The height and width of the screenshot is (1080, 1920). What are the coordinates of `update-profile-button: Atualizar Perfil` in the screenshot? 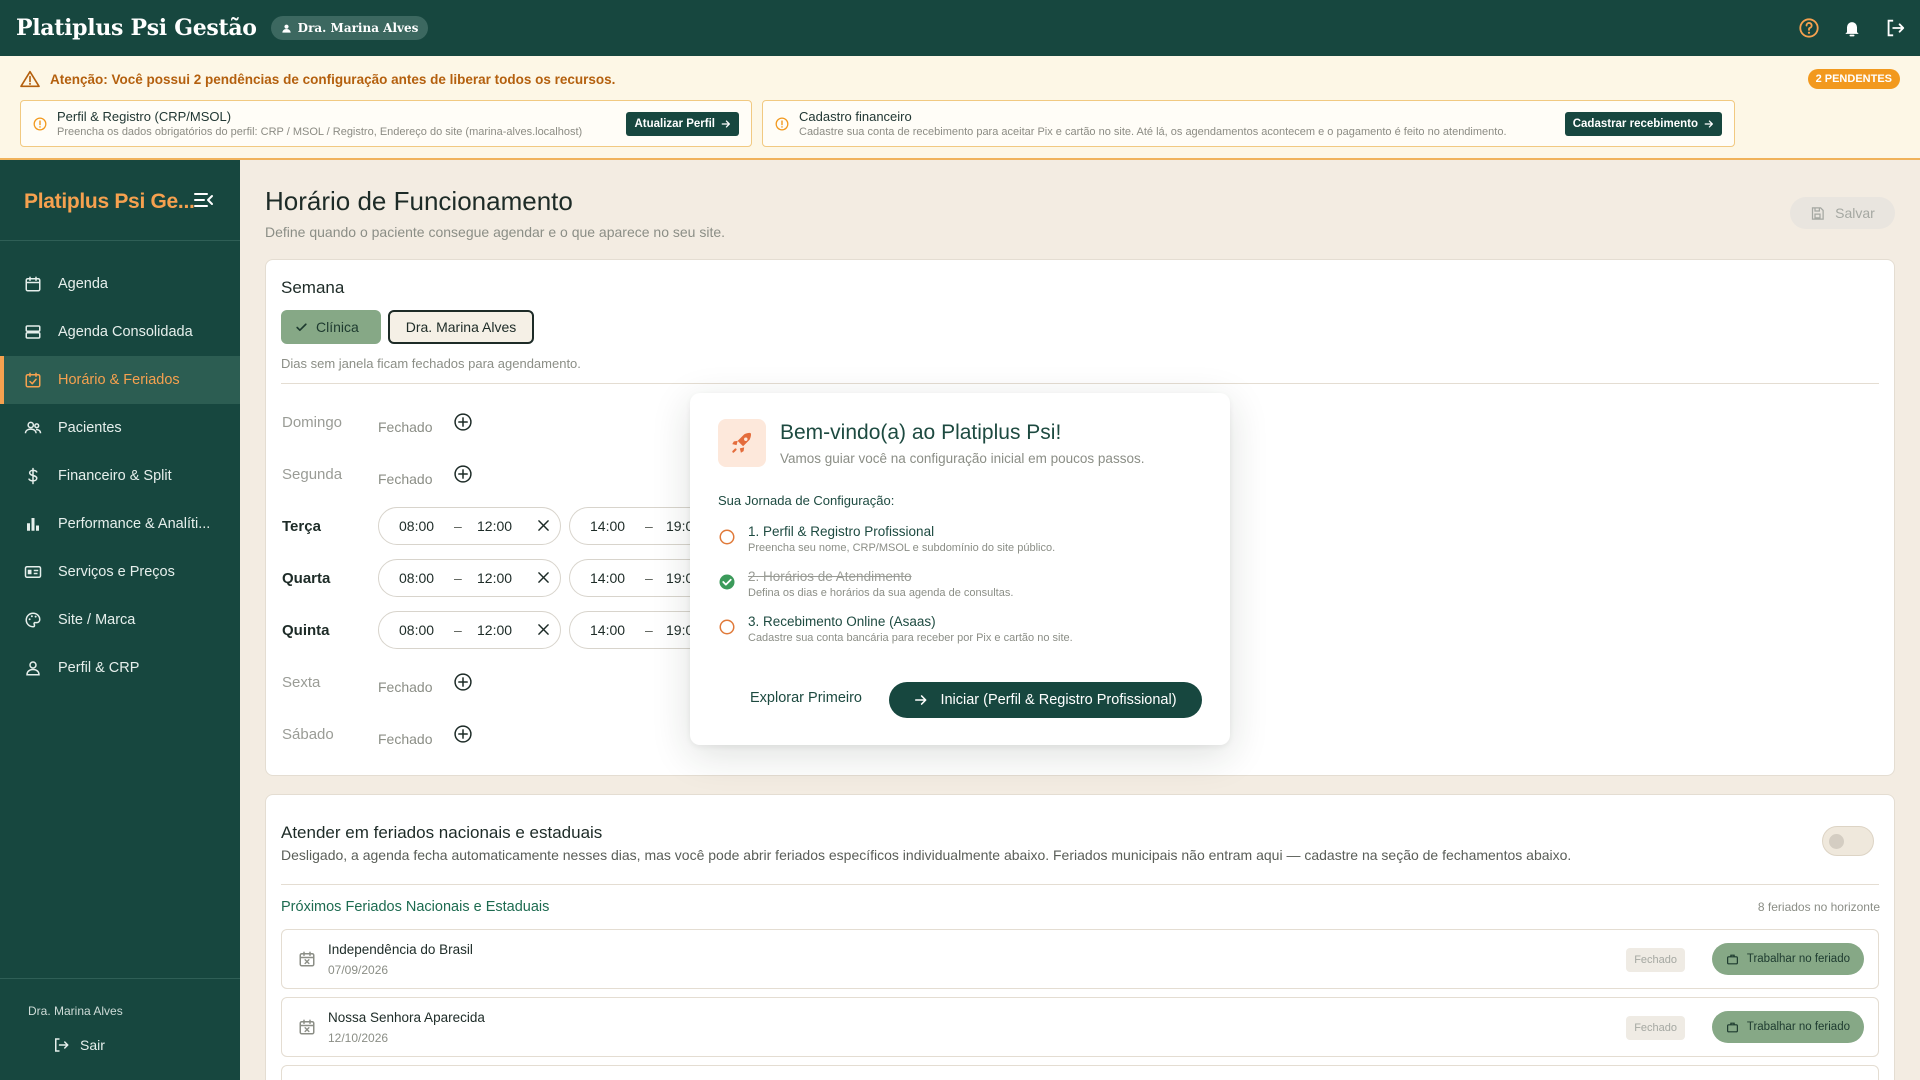 It's located at (682, 124).